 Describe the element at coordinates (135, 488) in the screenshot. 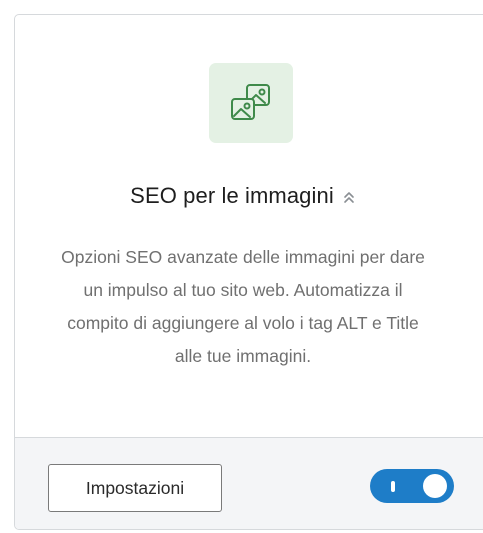

I see `settings-button: Impostazioni` at that location.